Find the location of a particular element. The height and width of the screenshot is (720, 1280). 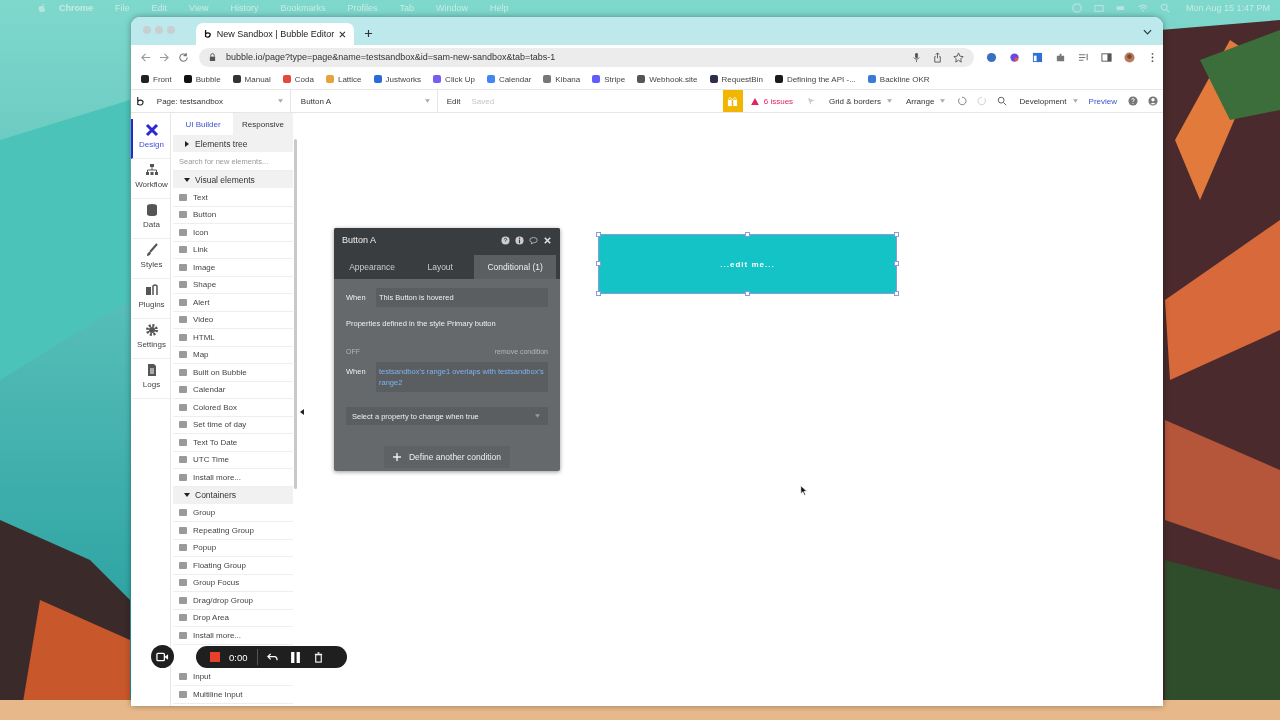

bookmark: RequestBin is located at coordinates (736, 79).